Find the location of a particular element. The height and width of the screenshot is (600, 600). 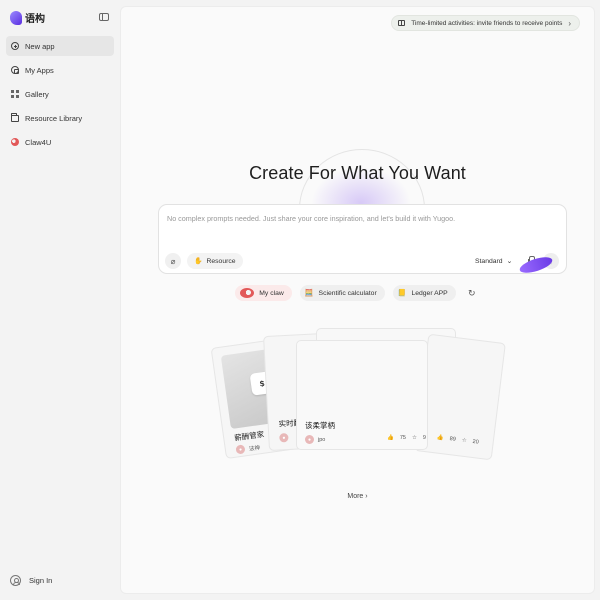

mode-select: Standard ⌄ is located at coordinates (493, 261).